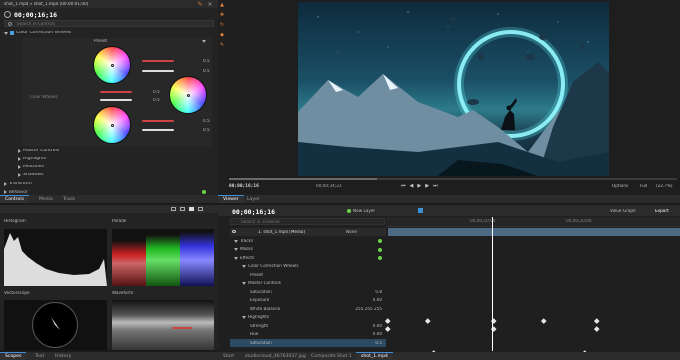 Image resolution: width=680 pixels, height=360 pixels. Describe the element at coordinates (403, 186) in the screenshot. I see `go-start-icon: ⏮` at that location.